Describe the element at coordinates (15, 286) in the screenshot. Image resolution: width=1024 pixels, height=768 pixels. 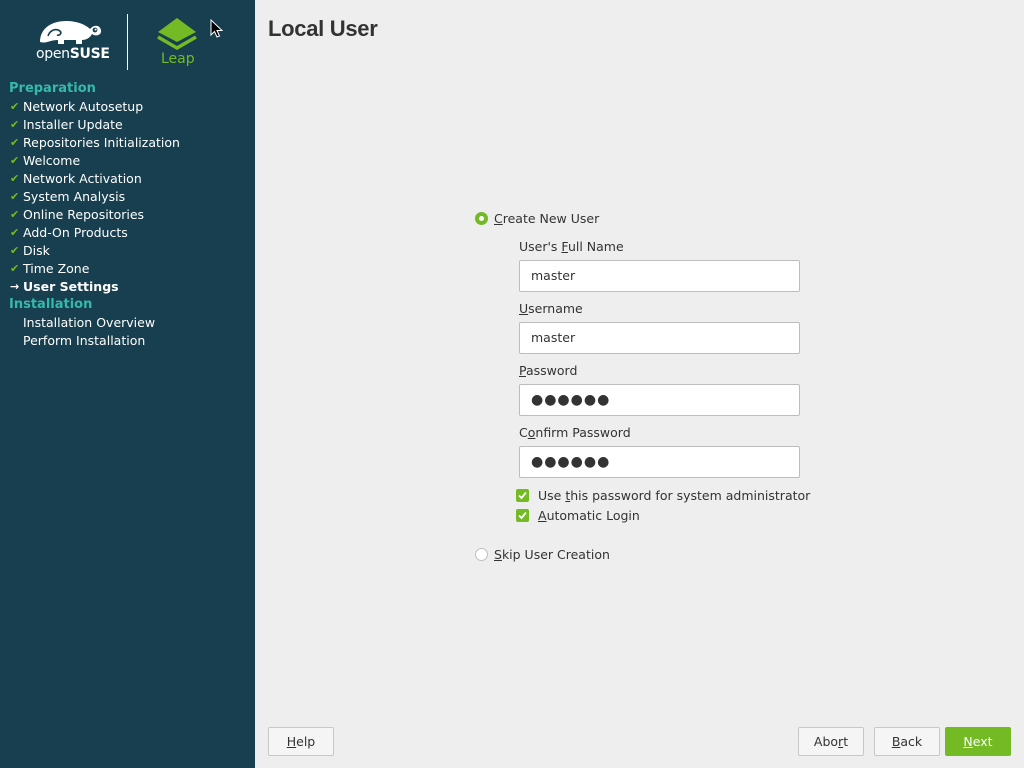
I see `arrow-right-icon: →` at that location.